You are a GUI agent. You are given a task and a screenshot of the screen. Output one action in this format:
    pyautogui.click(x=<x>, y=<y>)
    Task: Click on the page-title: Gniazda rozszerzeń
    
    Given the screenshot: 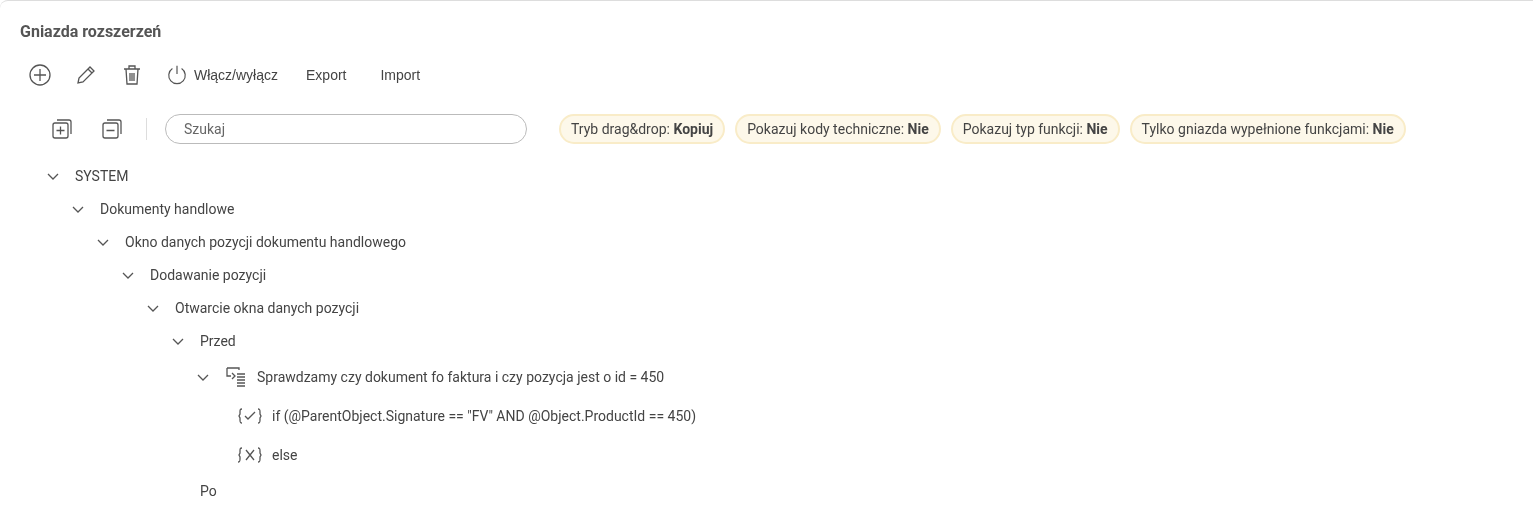 What is the action you would take?
    pyautogui.click(x=91, y=31)
    